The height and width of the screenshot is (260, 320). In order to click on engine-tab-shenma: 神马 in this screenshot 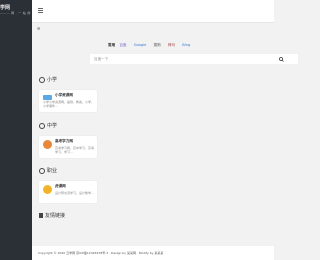, I will do `click(171, 45)`.